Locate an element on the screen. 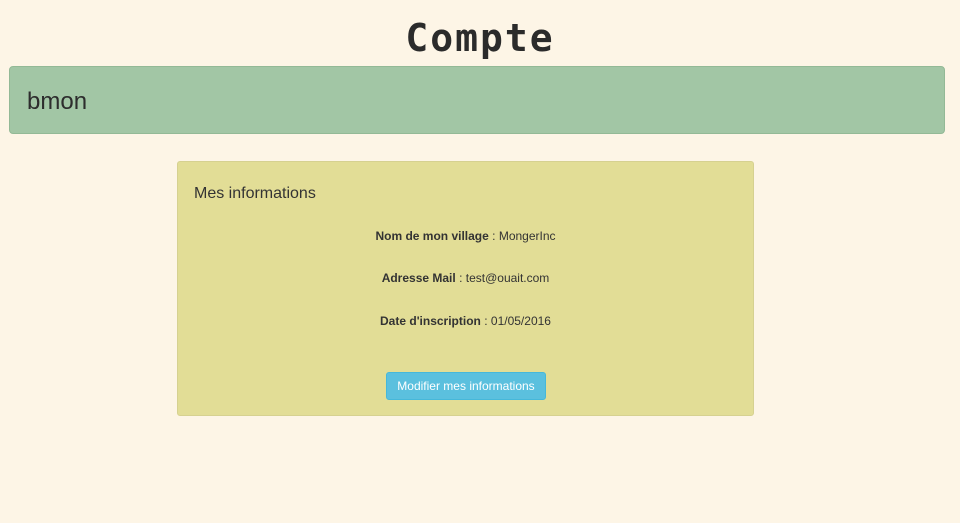 The width and height of the screenshot is (960, 523). edit-info-button: Modifier mes informations is located at coordinates (466, 386).